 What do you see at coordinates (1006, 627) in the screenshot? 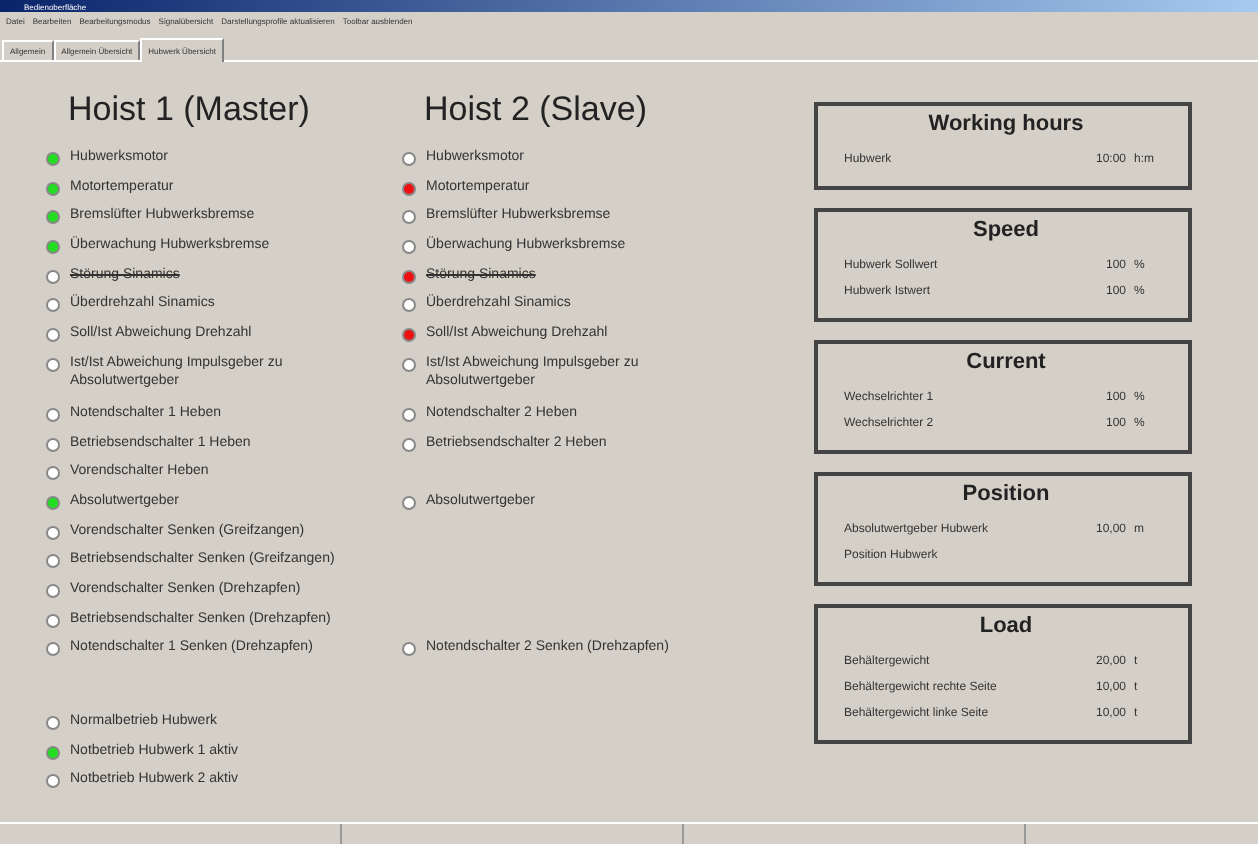
I see `panel-title: Load` at bounding box center [1006, 627].